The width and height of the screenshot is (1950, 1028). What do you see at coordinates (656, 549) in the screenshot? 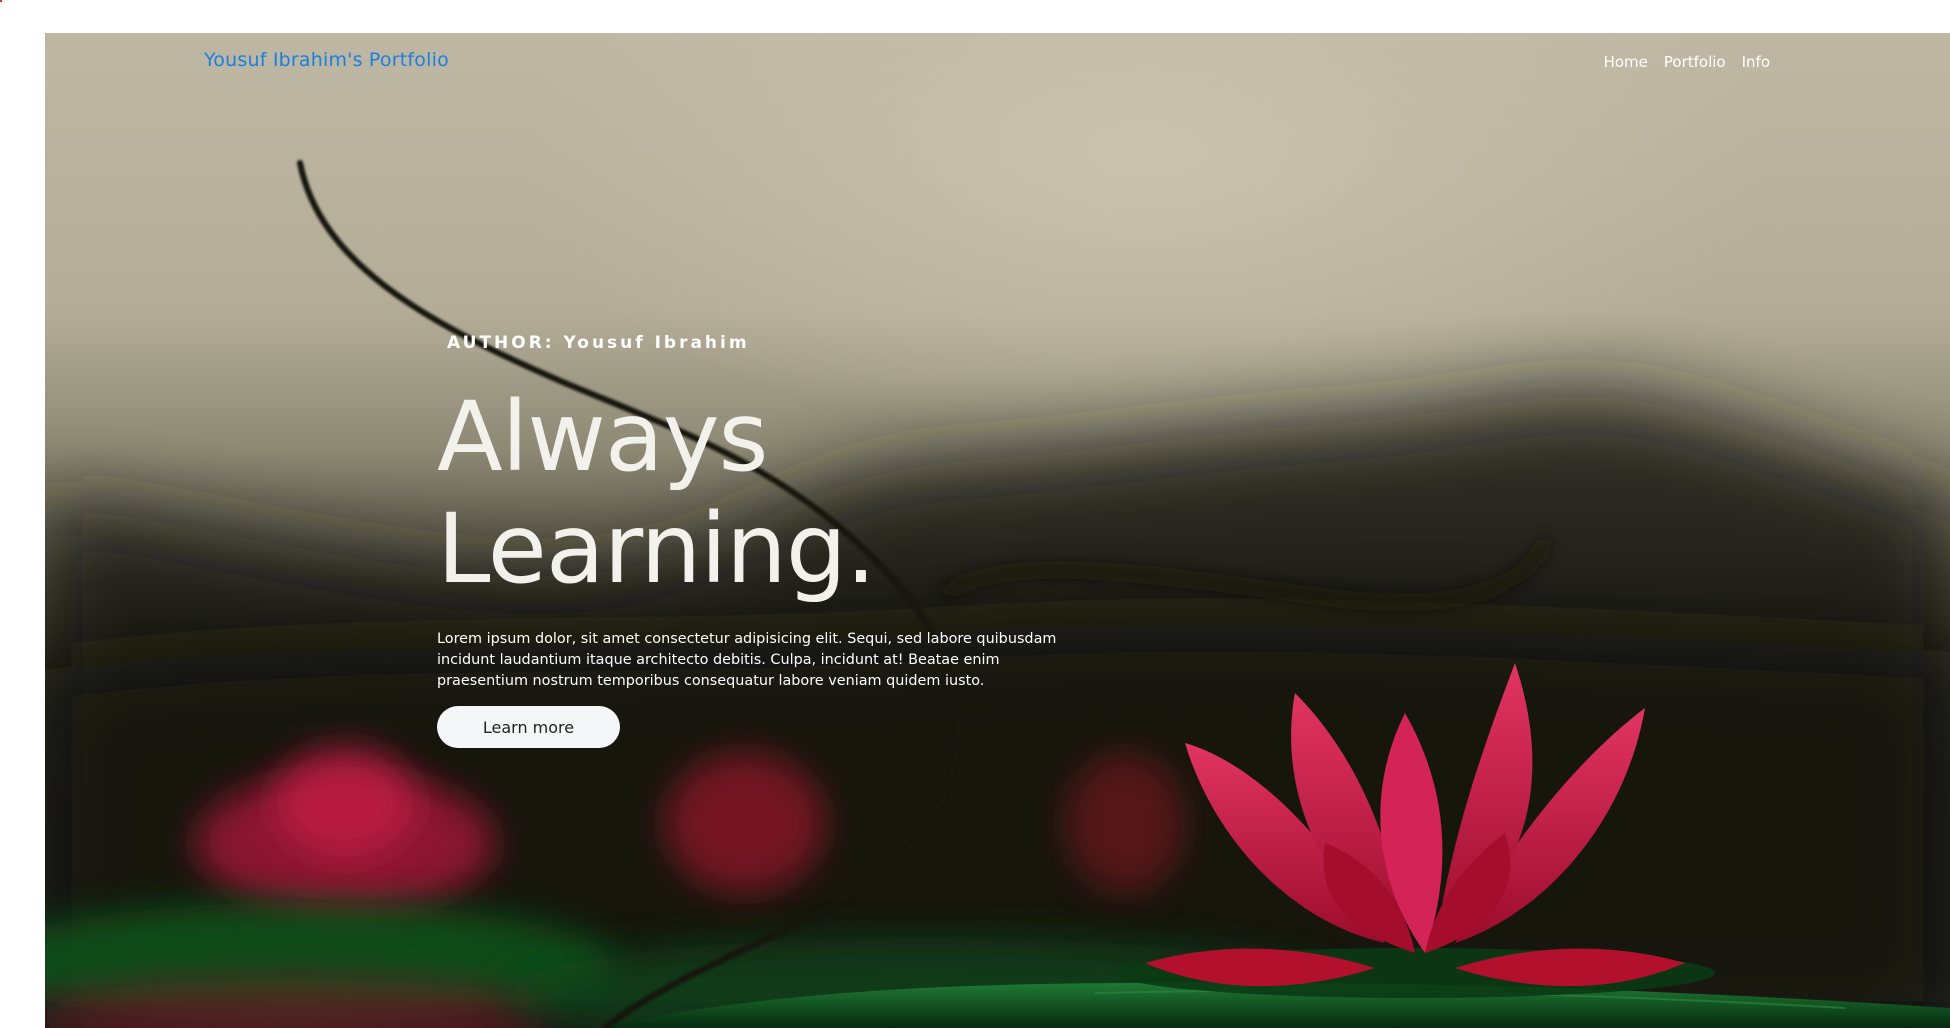
I see `headline-line-2: Learning.` at bounding box center [656, 549].